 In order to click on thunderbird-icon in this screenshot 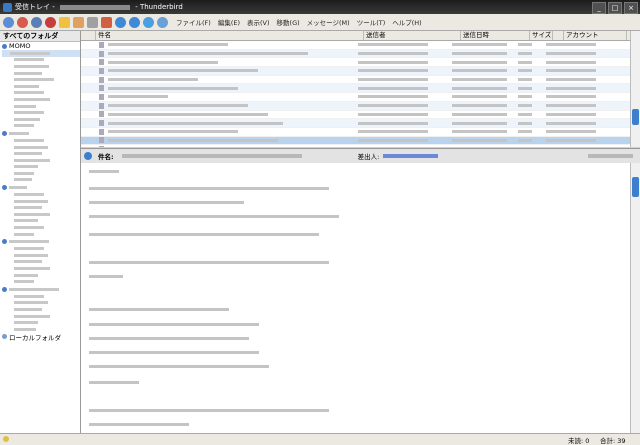, I will do `click(7, 7)`.